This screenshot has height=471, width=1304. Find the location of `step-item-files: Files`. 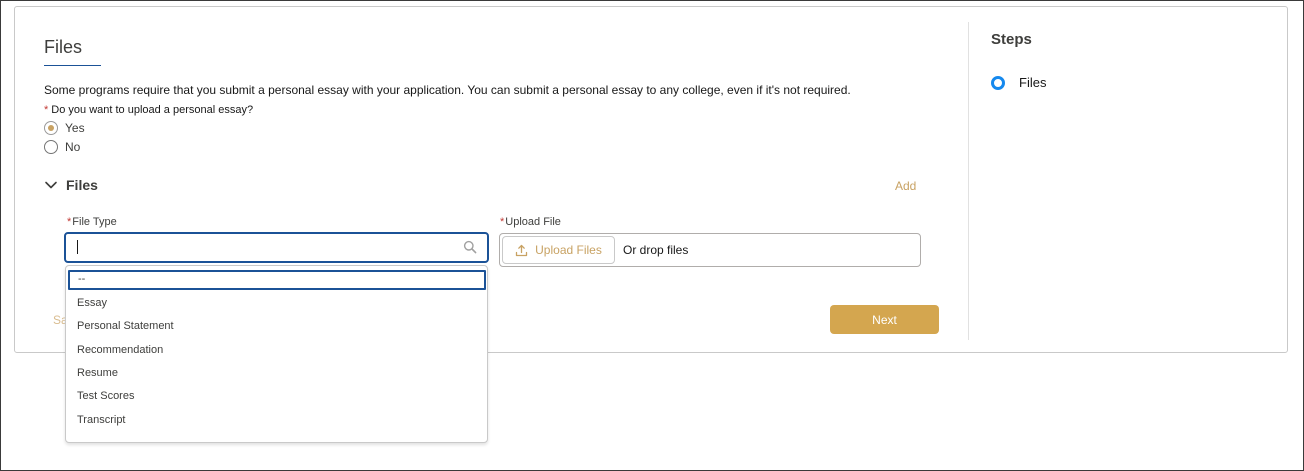

step-item-files: Files is located at coordinates (1018, 82).